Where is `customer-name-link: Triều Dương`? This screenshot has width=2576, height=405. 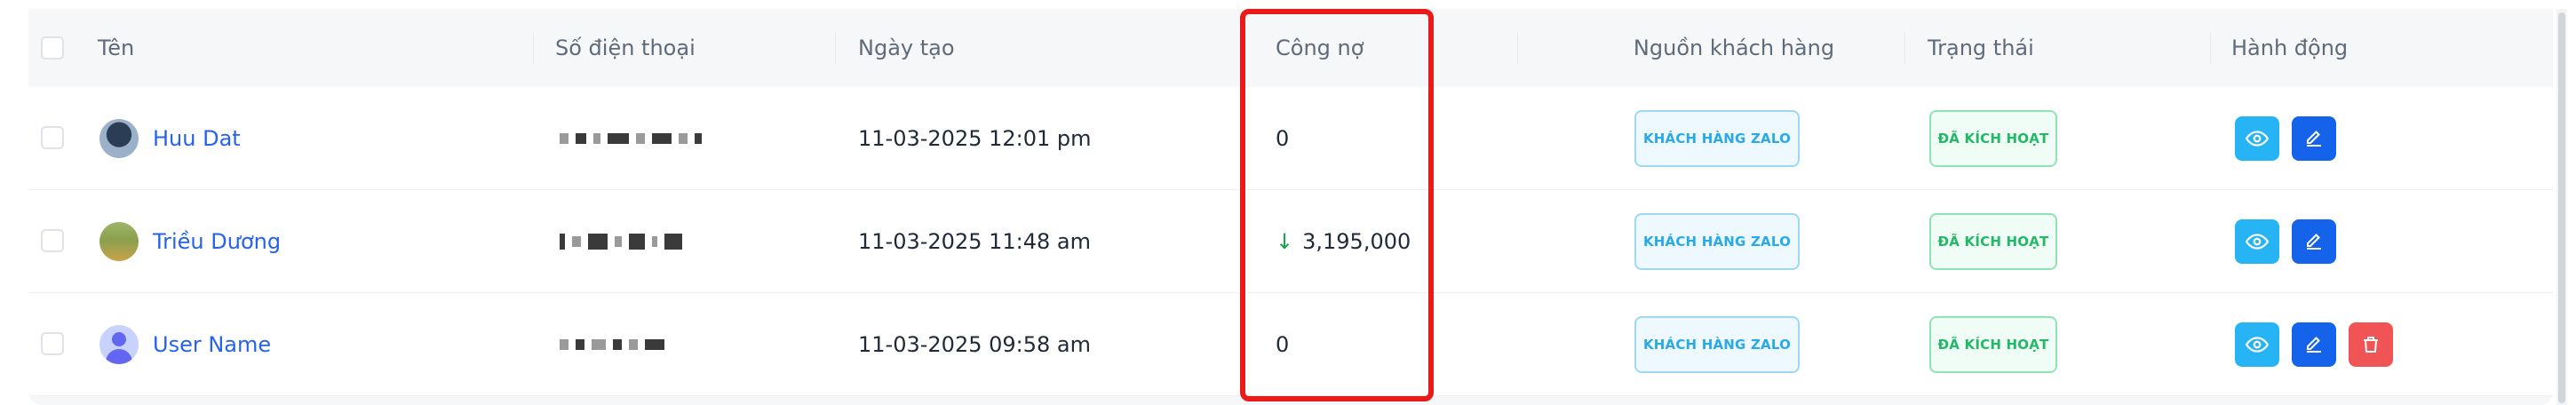 customer-name-link: Triều Dương is located at coordinates (217, 242).